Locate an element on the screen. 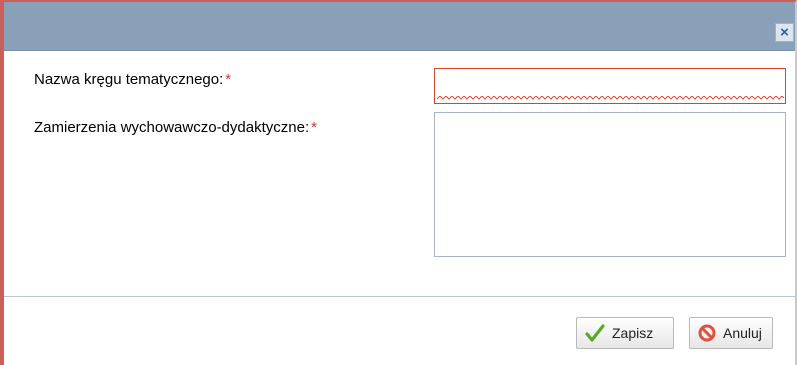  name-label: Nazwa kręgu tematycznego: * is located at coordinates (132, 79).